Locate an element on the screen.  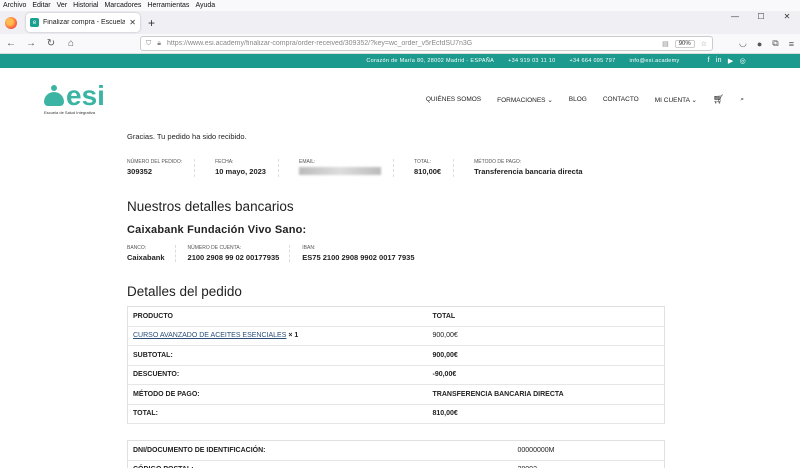
close-window-icon: ✕ is located at coordinates (787, 16).